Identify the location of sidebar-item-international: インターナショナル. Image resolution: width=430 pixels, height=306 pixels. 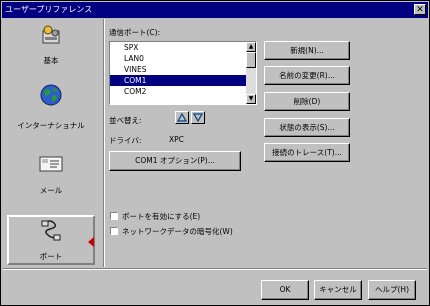
(51, 110).